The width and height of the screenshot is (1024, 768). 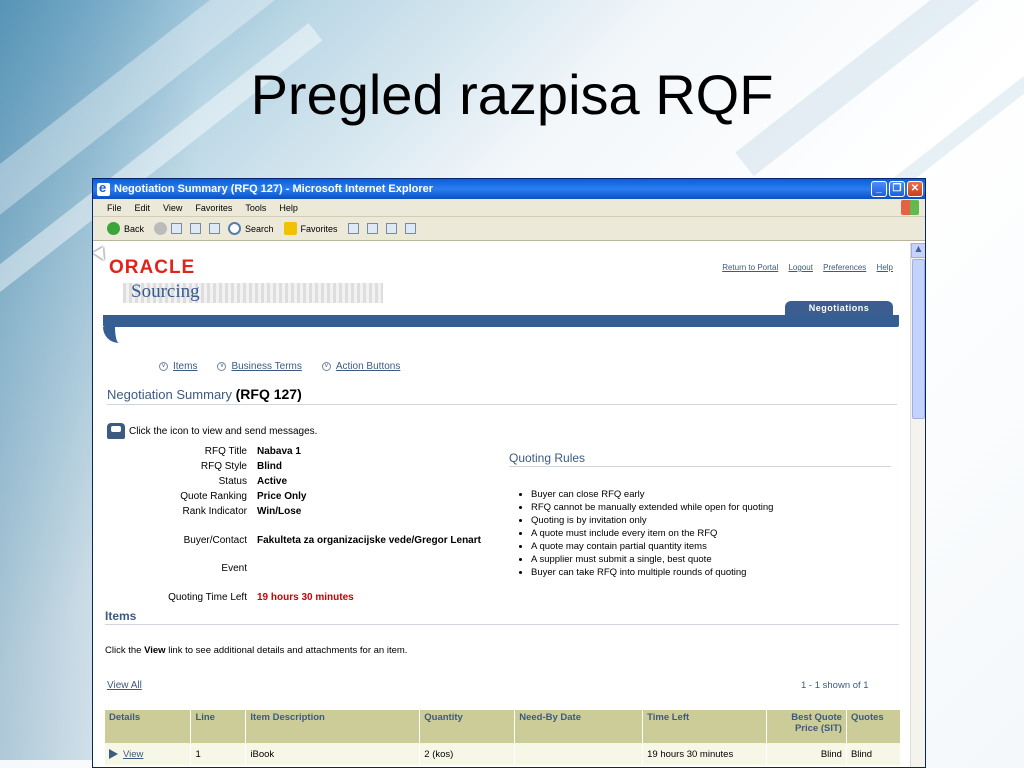 I want to click on browser-toolbar: Back Search Favorites, so click(x=509, y=229).